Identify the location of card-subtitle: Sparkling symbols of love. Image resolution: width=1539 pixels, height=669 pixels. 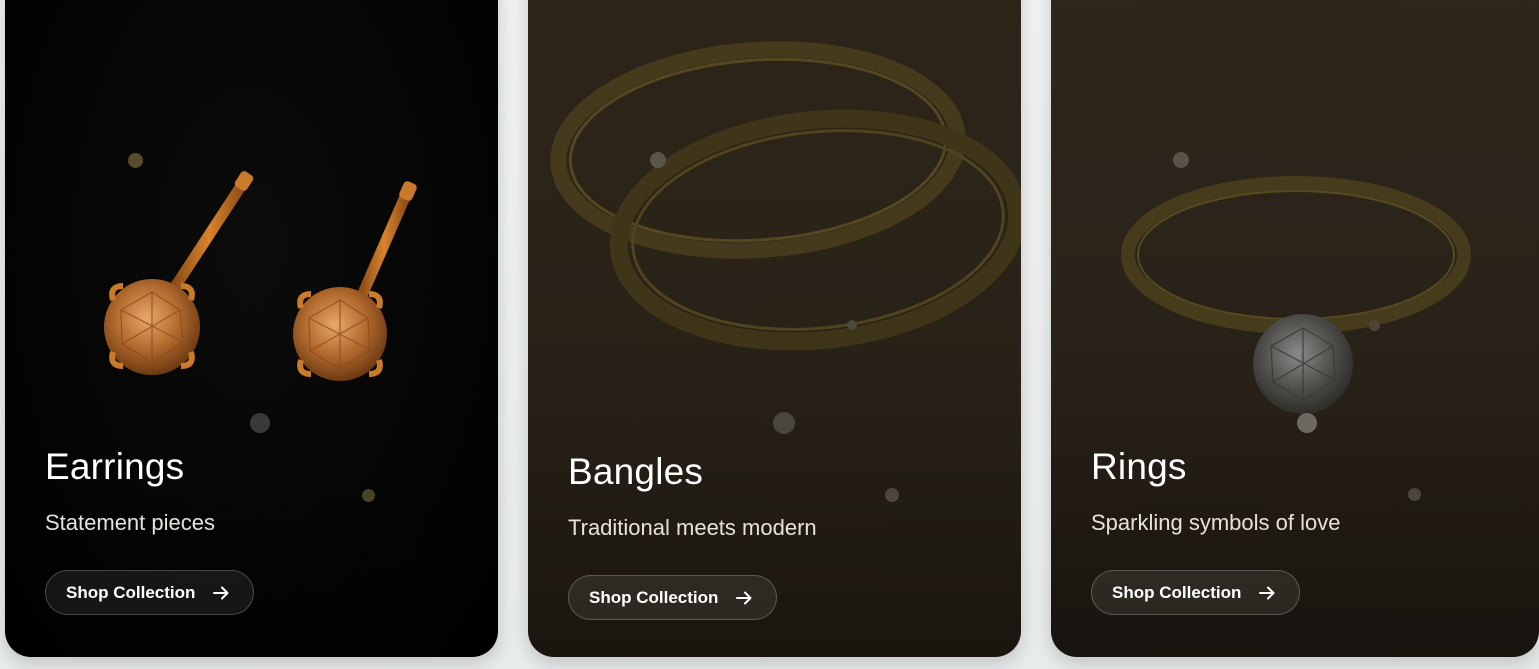
(1216, 522).